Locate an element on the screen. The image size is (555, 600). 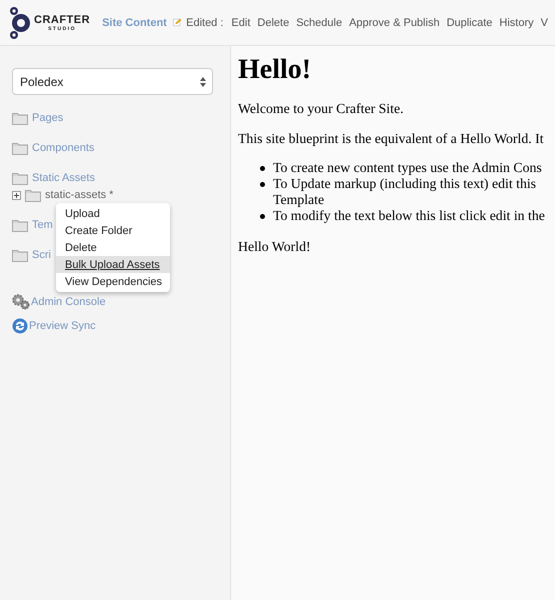
toolbar-action-link: Schedule is located at coordinates (319, 22).